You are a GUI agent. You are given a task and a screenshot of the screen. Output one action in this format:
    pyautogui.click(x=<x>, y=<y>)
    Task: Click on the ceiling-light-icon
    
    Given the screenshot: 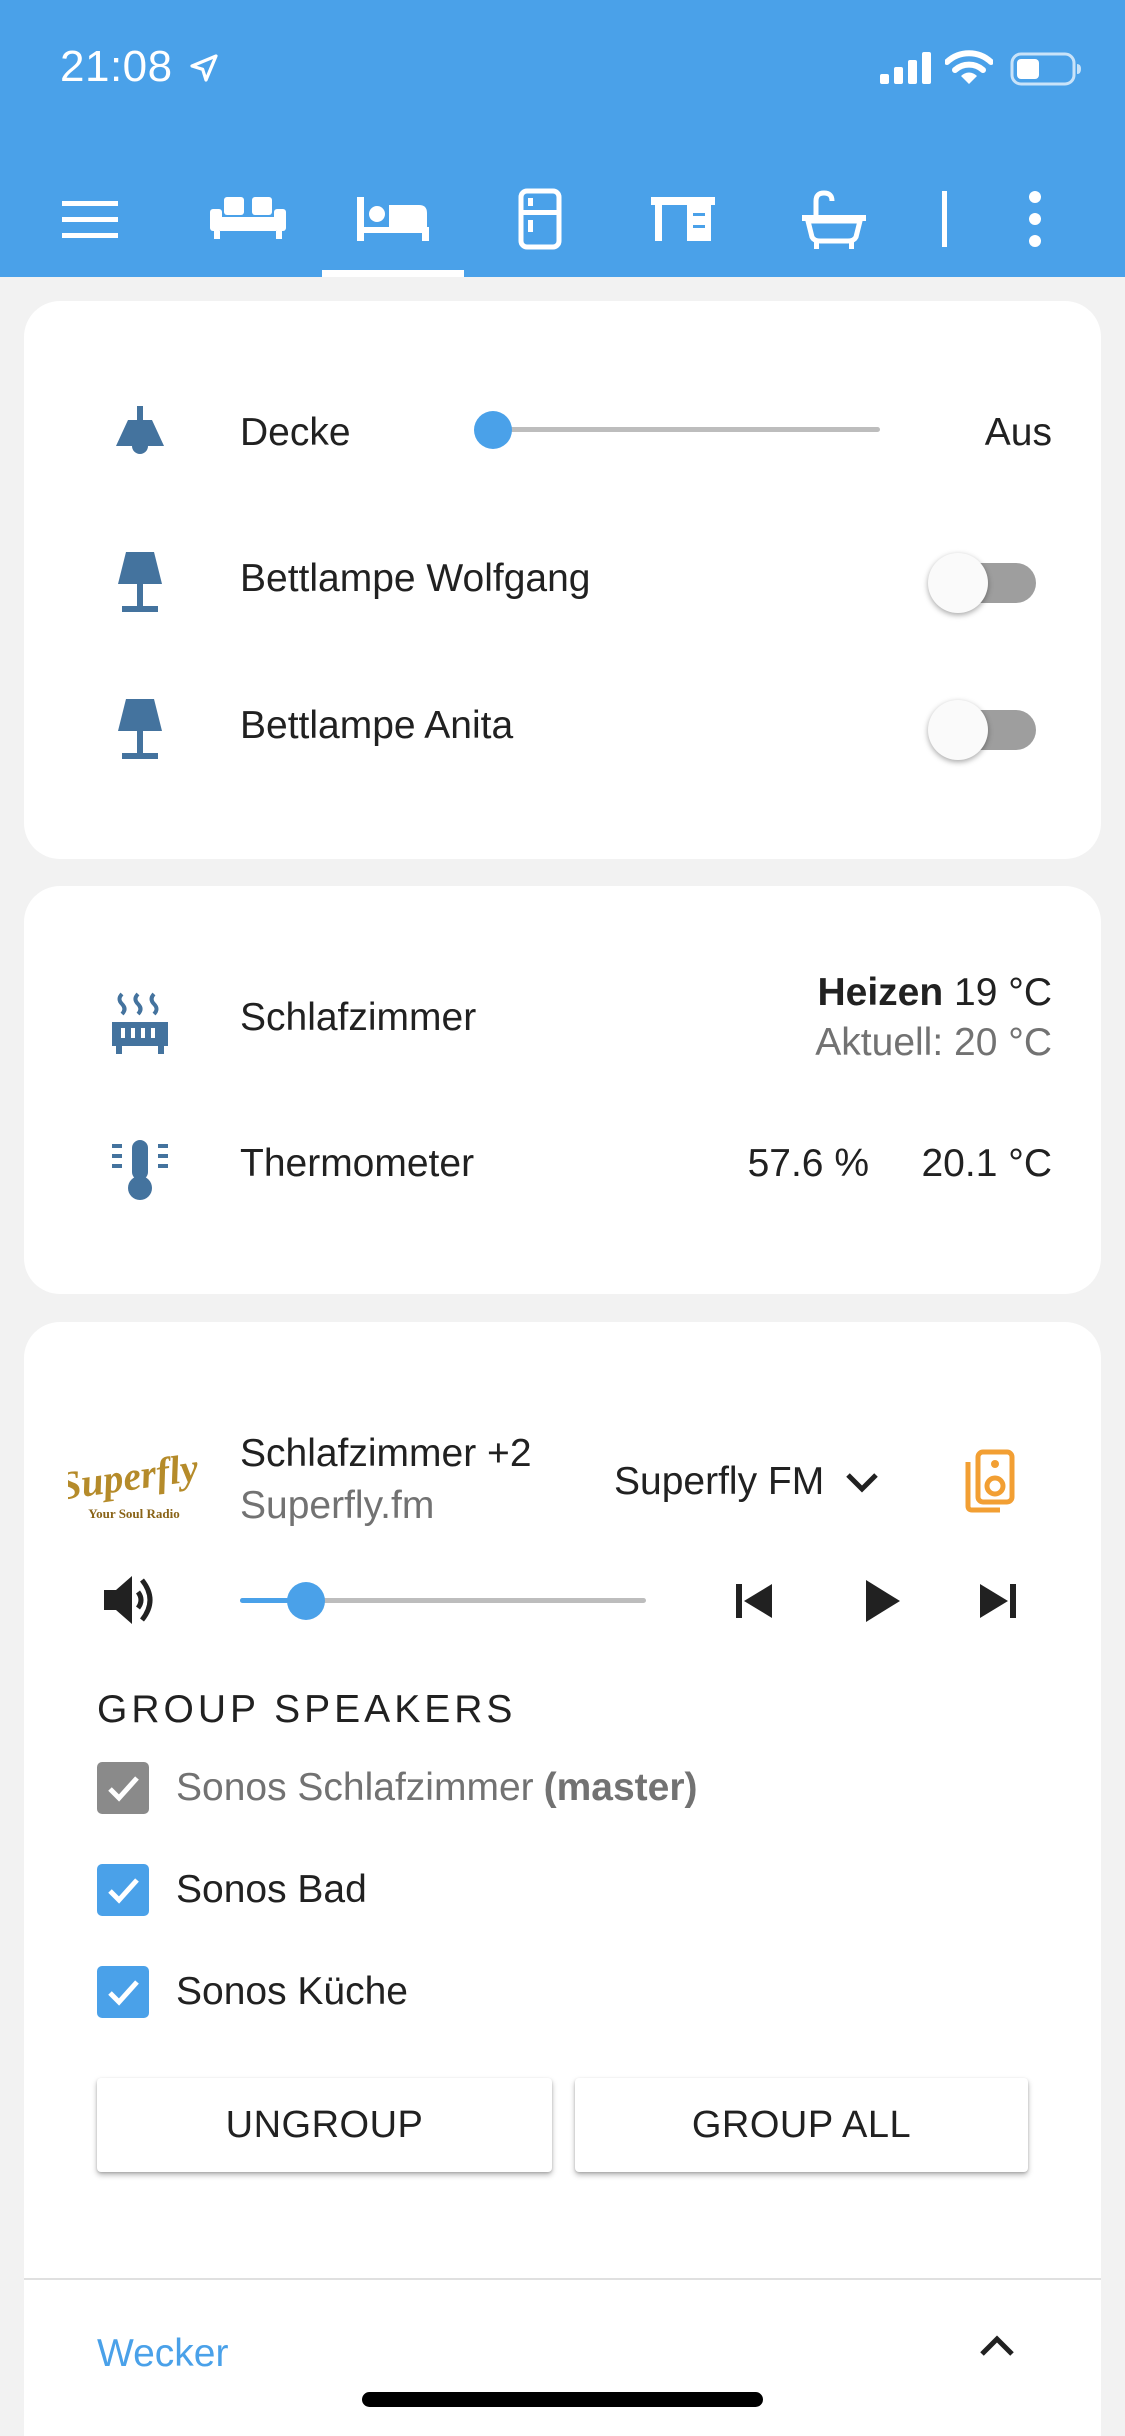 What is the action you would take?
    pyautogui.click(x=140, y=430)
    